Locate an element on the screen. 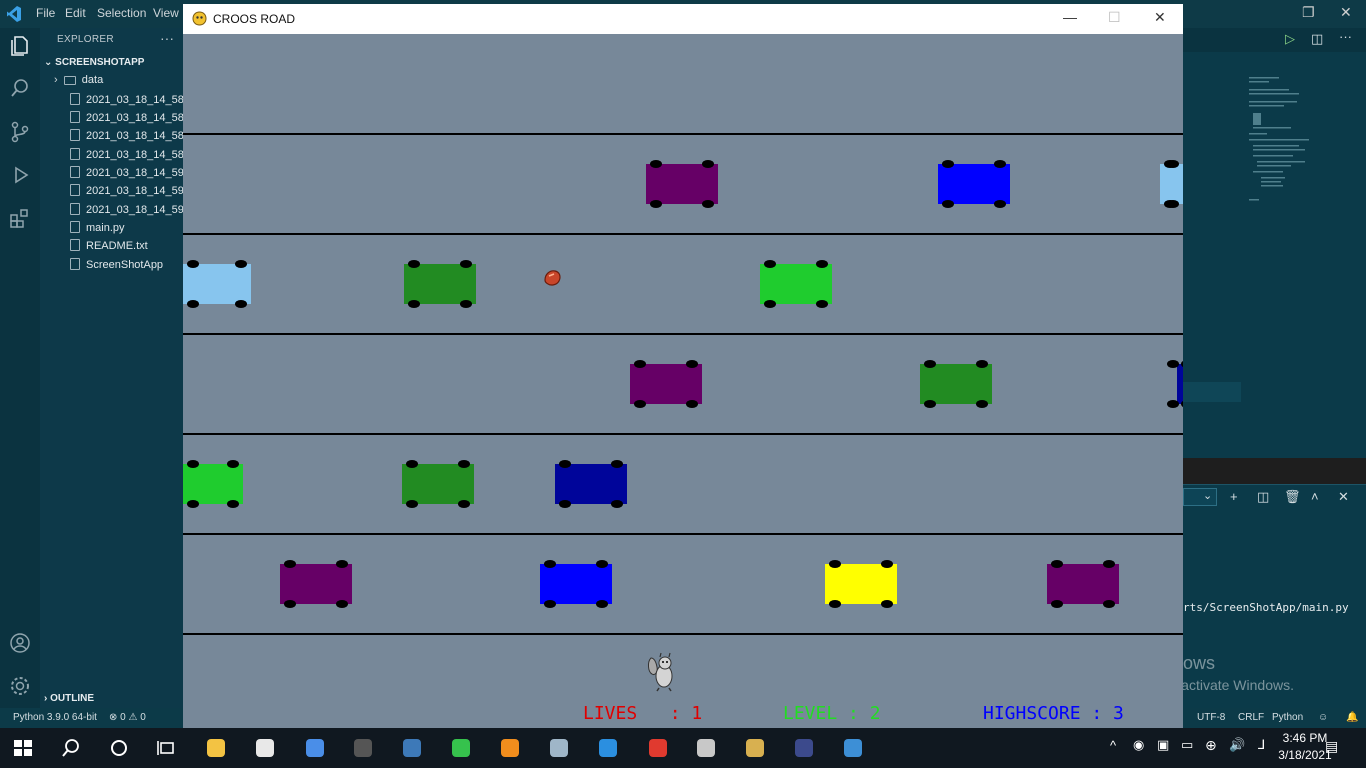  acrobat-icon is located at coordinates (658, 748).